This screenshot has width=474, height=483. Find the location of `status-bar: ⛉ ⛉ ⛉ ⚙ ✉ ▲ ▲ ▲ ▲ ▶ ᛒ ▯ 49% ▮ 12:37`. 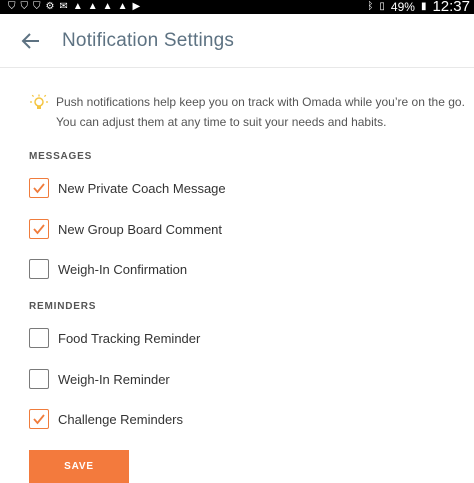

status-bar: ⛉ ⛉ ⛉ ⚙ ✉ ▲ ▲ ▲ ▲ ▶ ᛒ ▯ 49% ▮ 12:37 is located at coordinates (237, 7).